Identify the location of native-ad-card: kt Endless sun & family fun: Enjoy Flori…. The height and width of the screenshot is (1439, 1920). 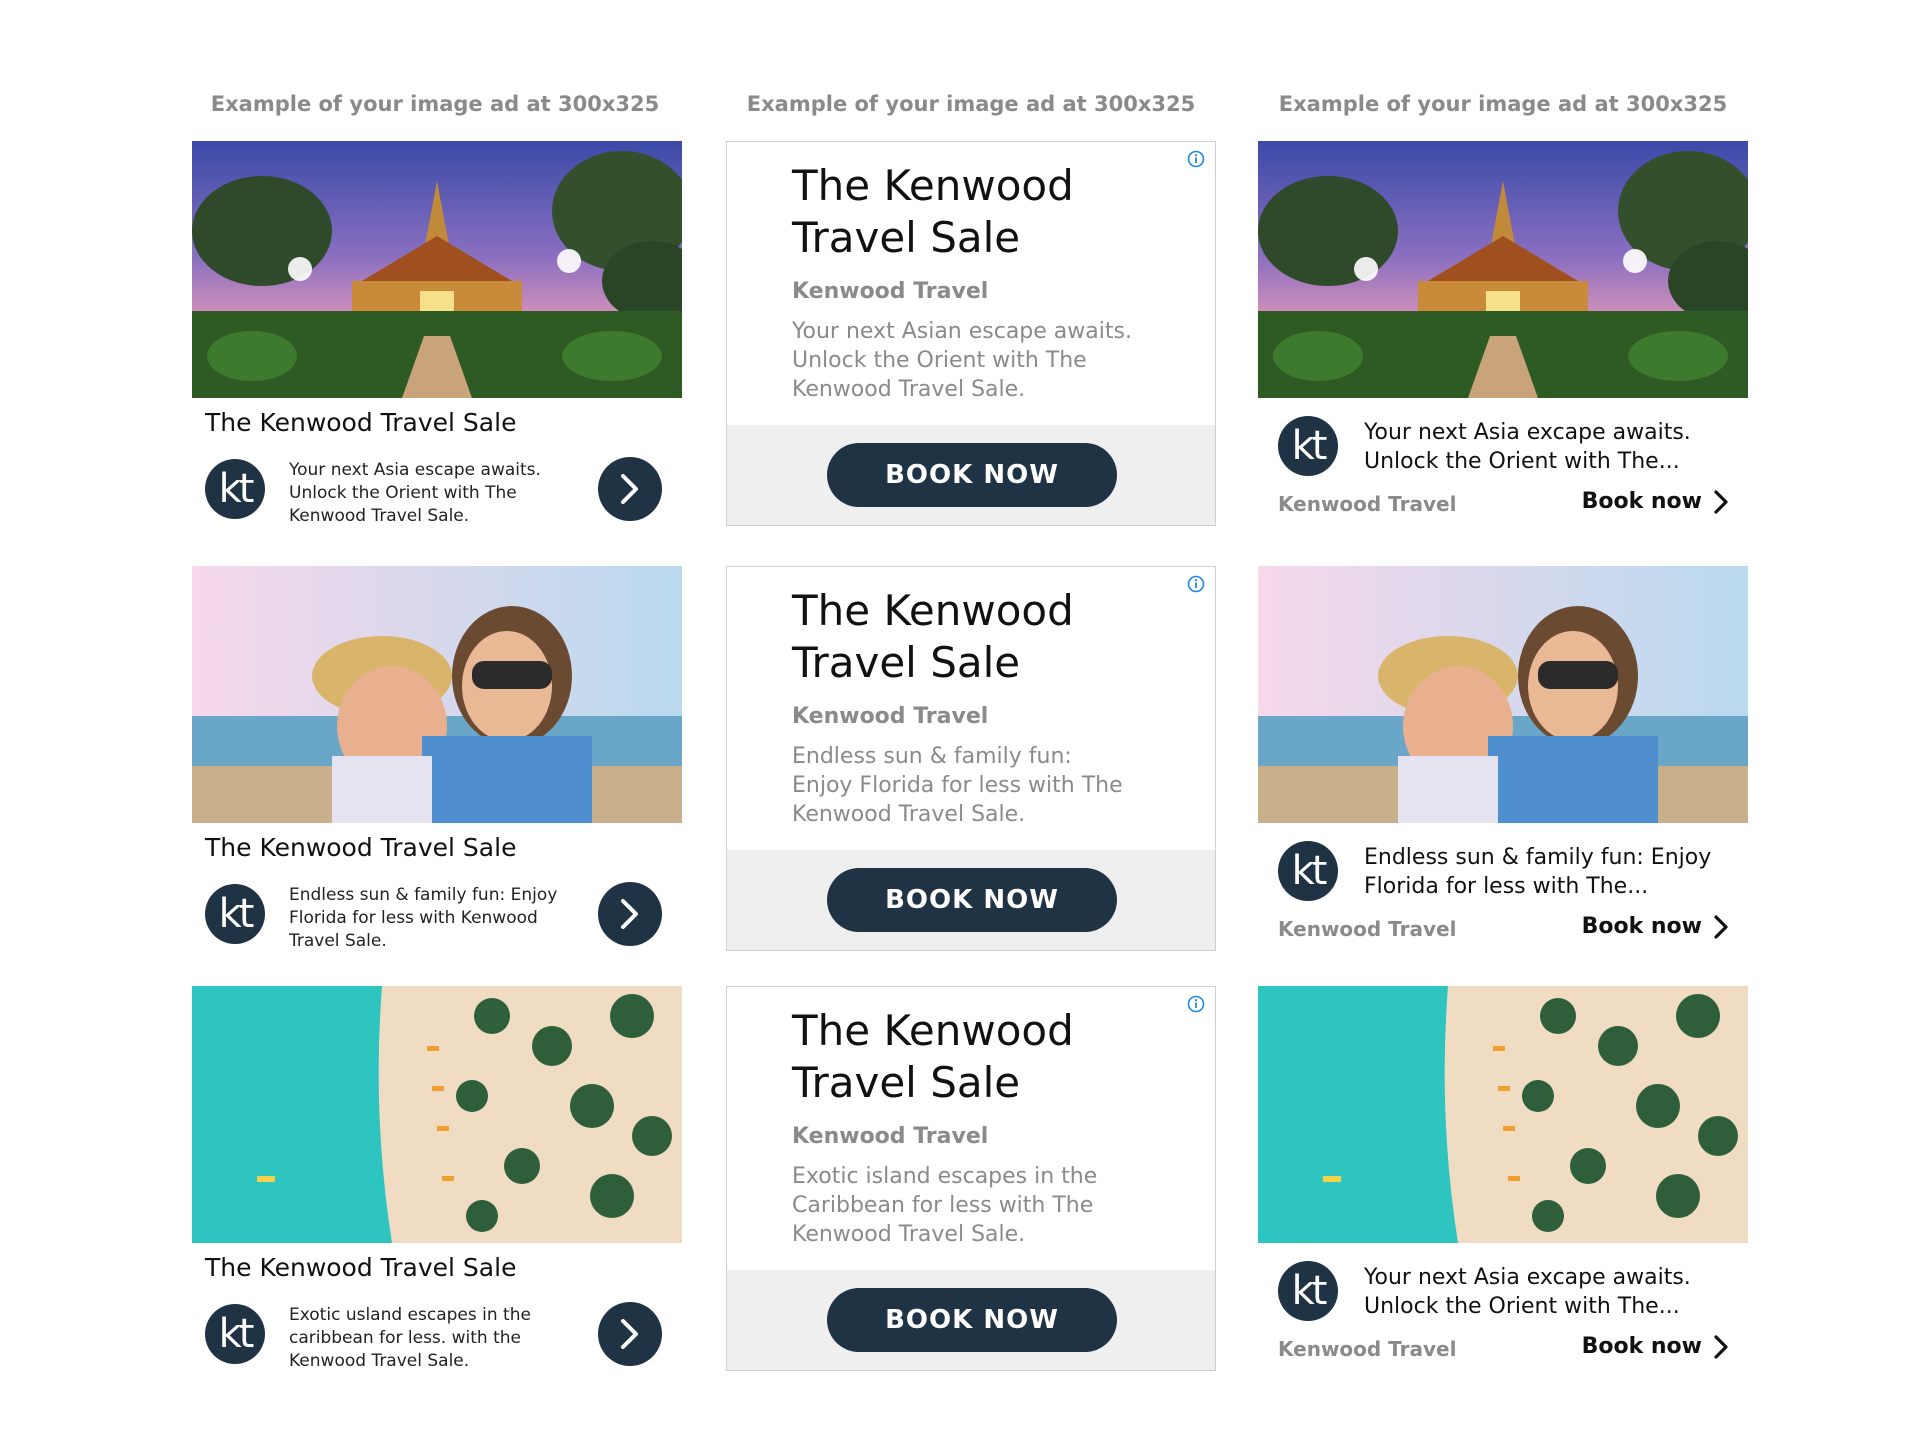
(1503, 758).